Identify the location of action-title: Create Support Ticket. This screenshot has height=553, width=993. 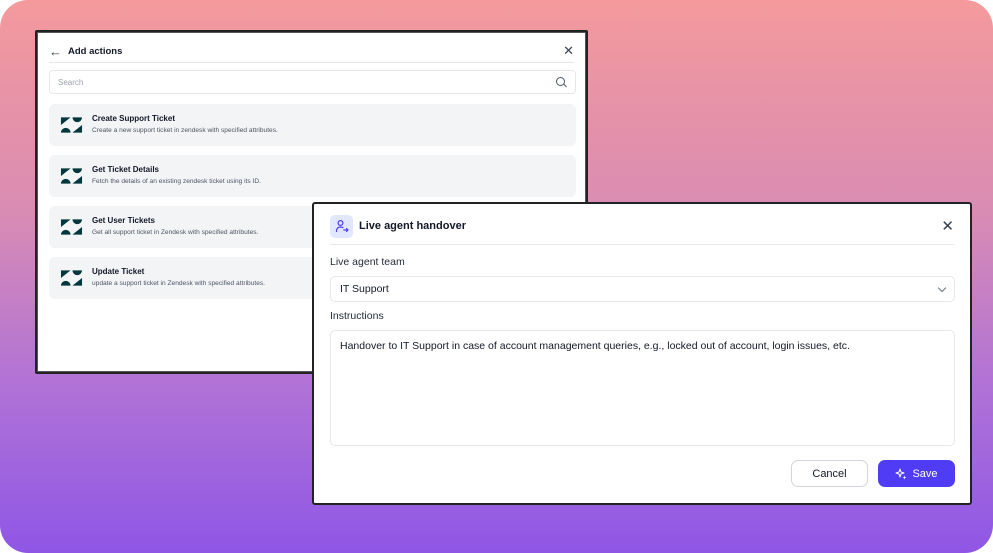
(133, 118).